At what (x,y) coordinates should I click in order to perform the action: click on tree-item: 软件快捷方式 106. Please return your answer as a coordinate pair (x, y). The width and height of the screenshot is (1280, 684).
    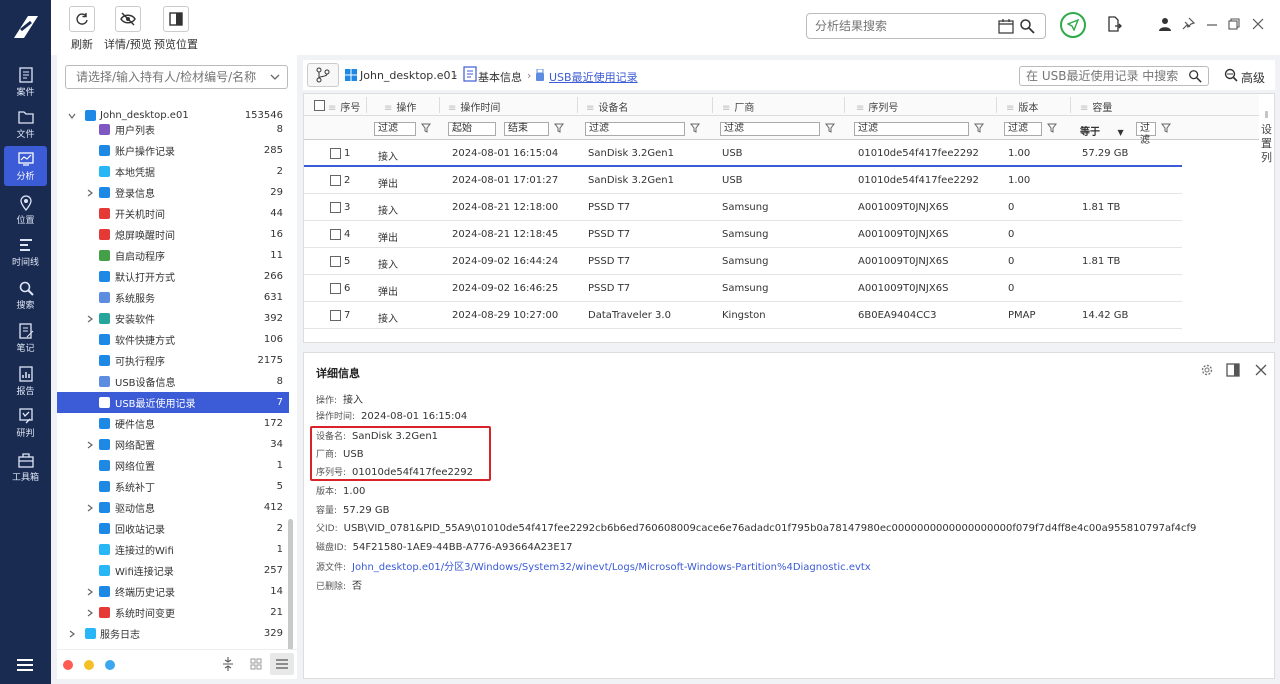
    Looking at the image, I should click on (173, 339).